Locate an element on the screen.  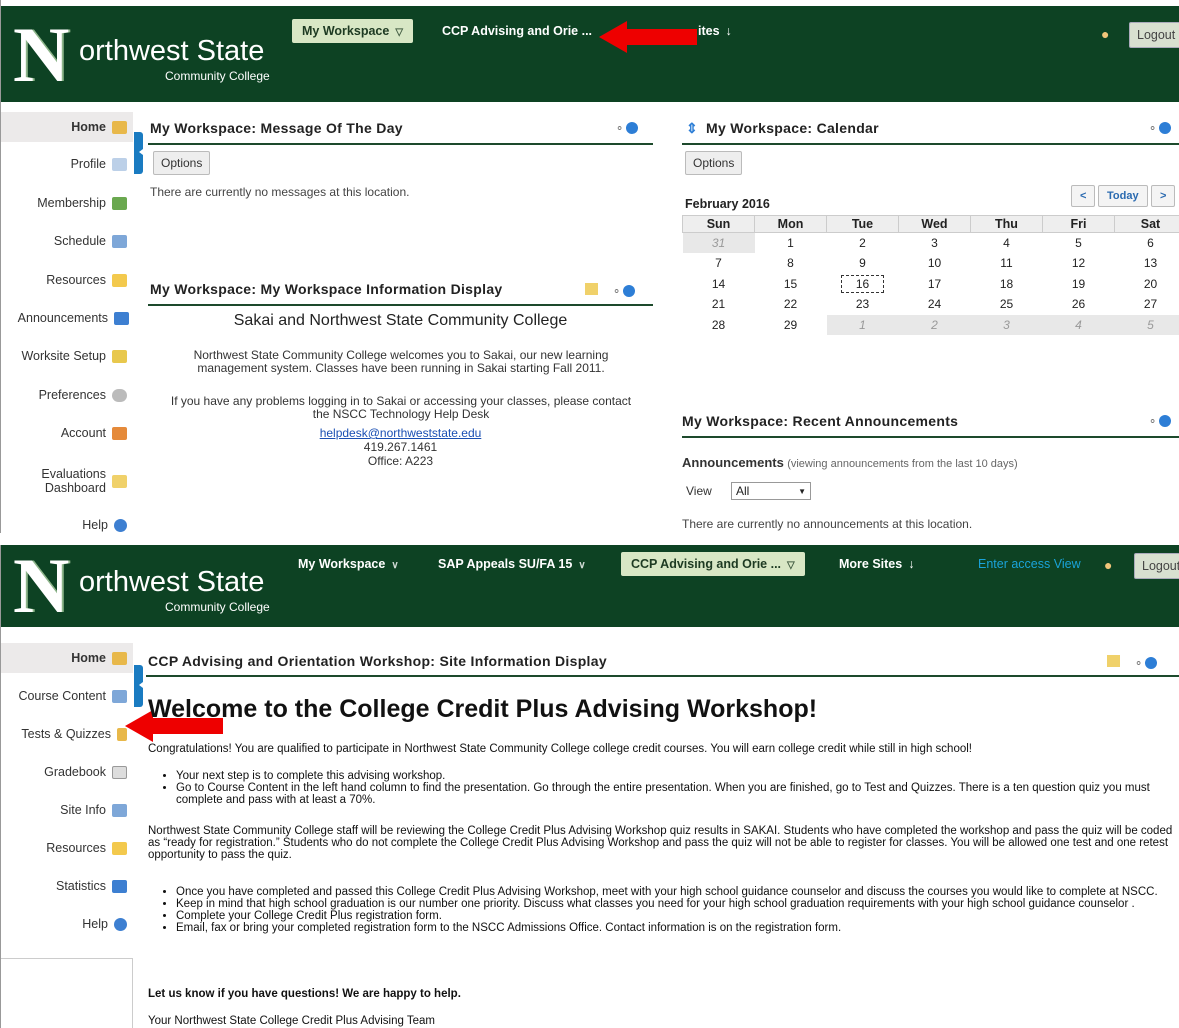
calendar-options-button: Options is located at coordinates (714, 163).